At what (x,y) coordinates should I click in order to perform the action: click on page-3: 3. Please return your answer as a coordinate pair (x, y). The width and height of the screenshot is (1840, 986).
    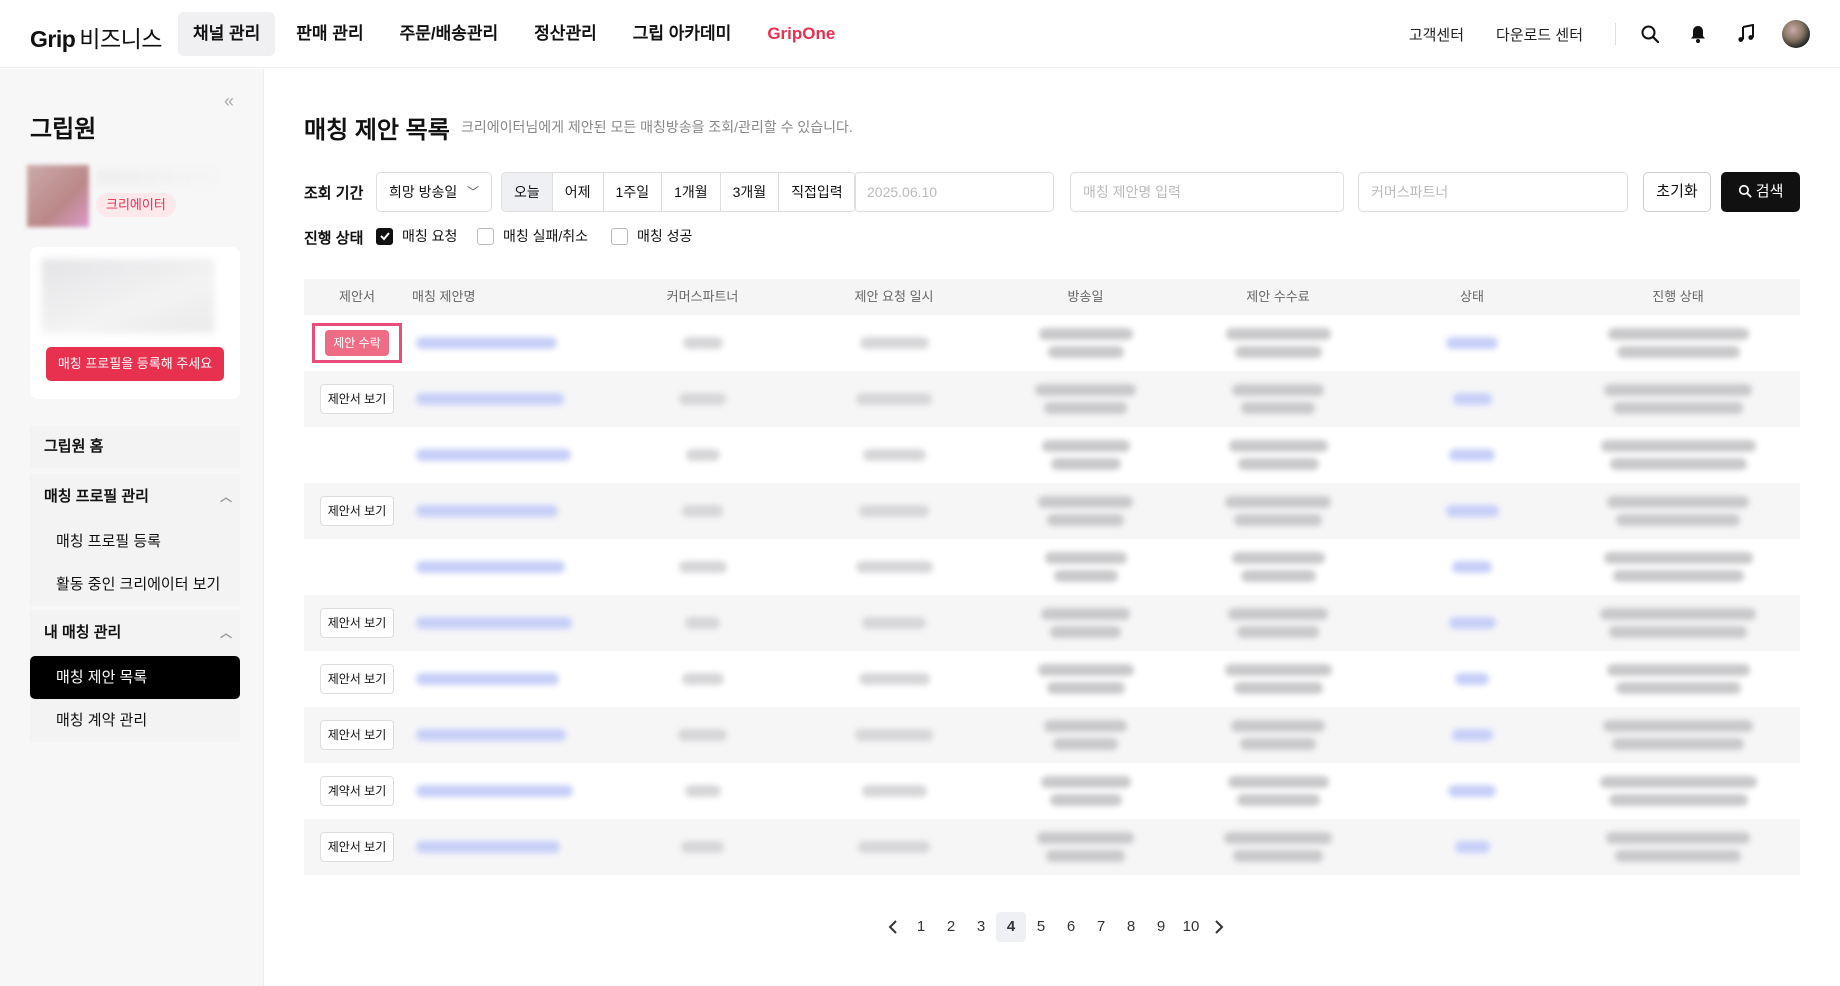
    Looking at the image, I should click on (981, 927).